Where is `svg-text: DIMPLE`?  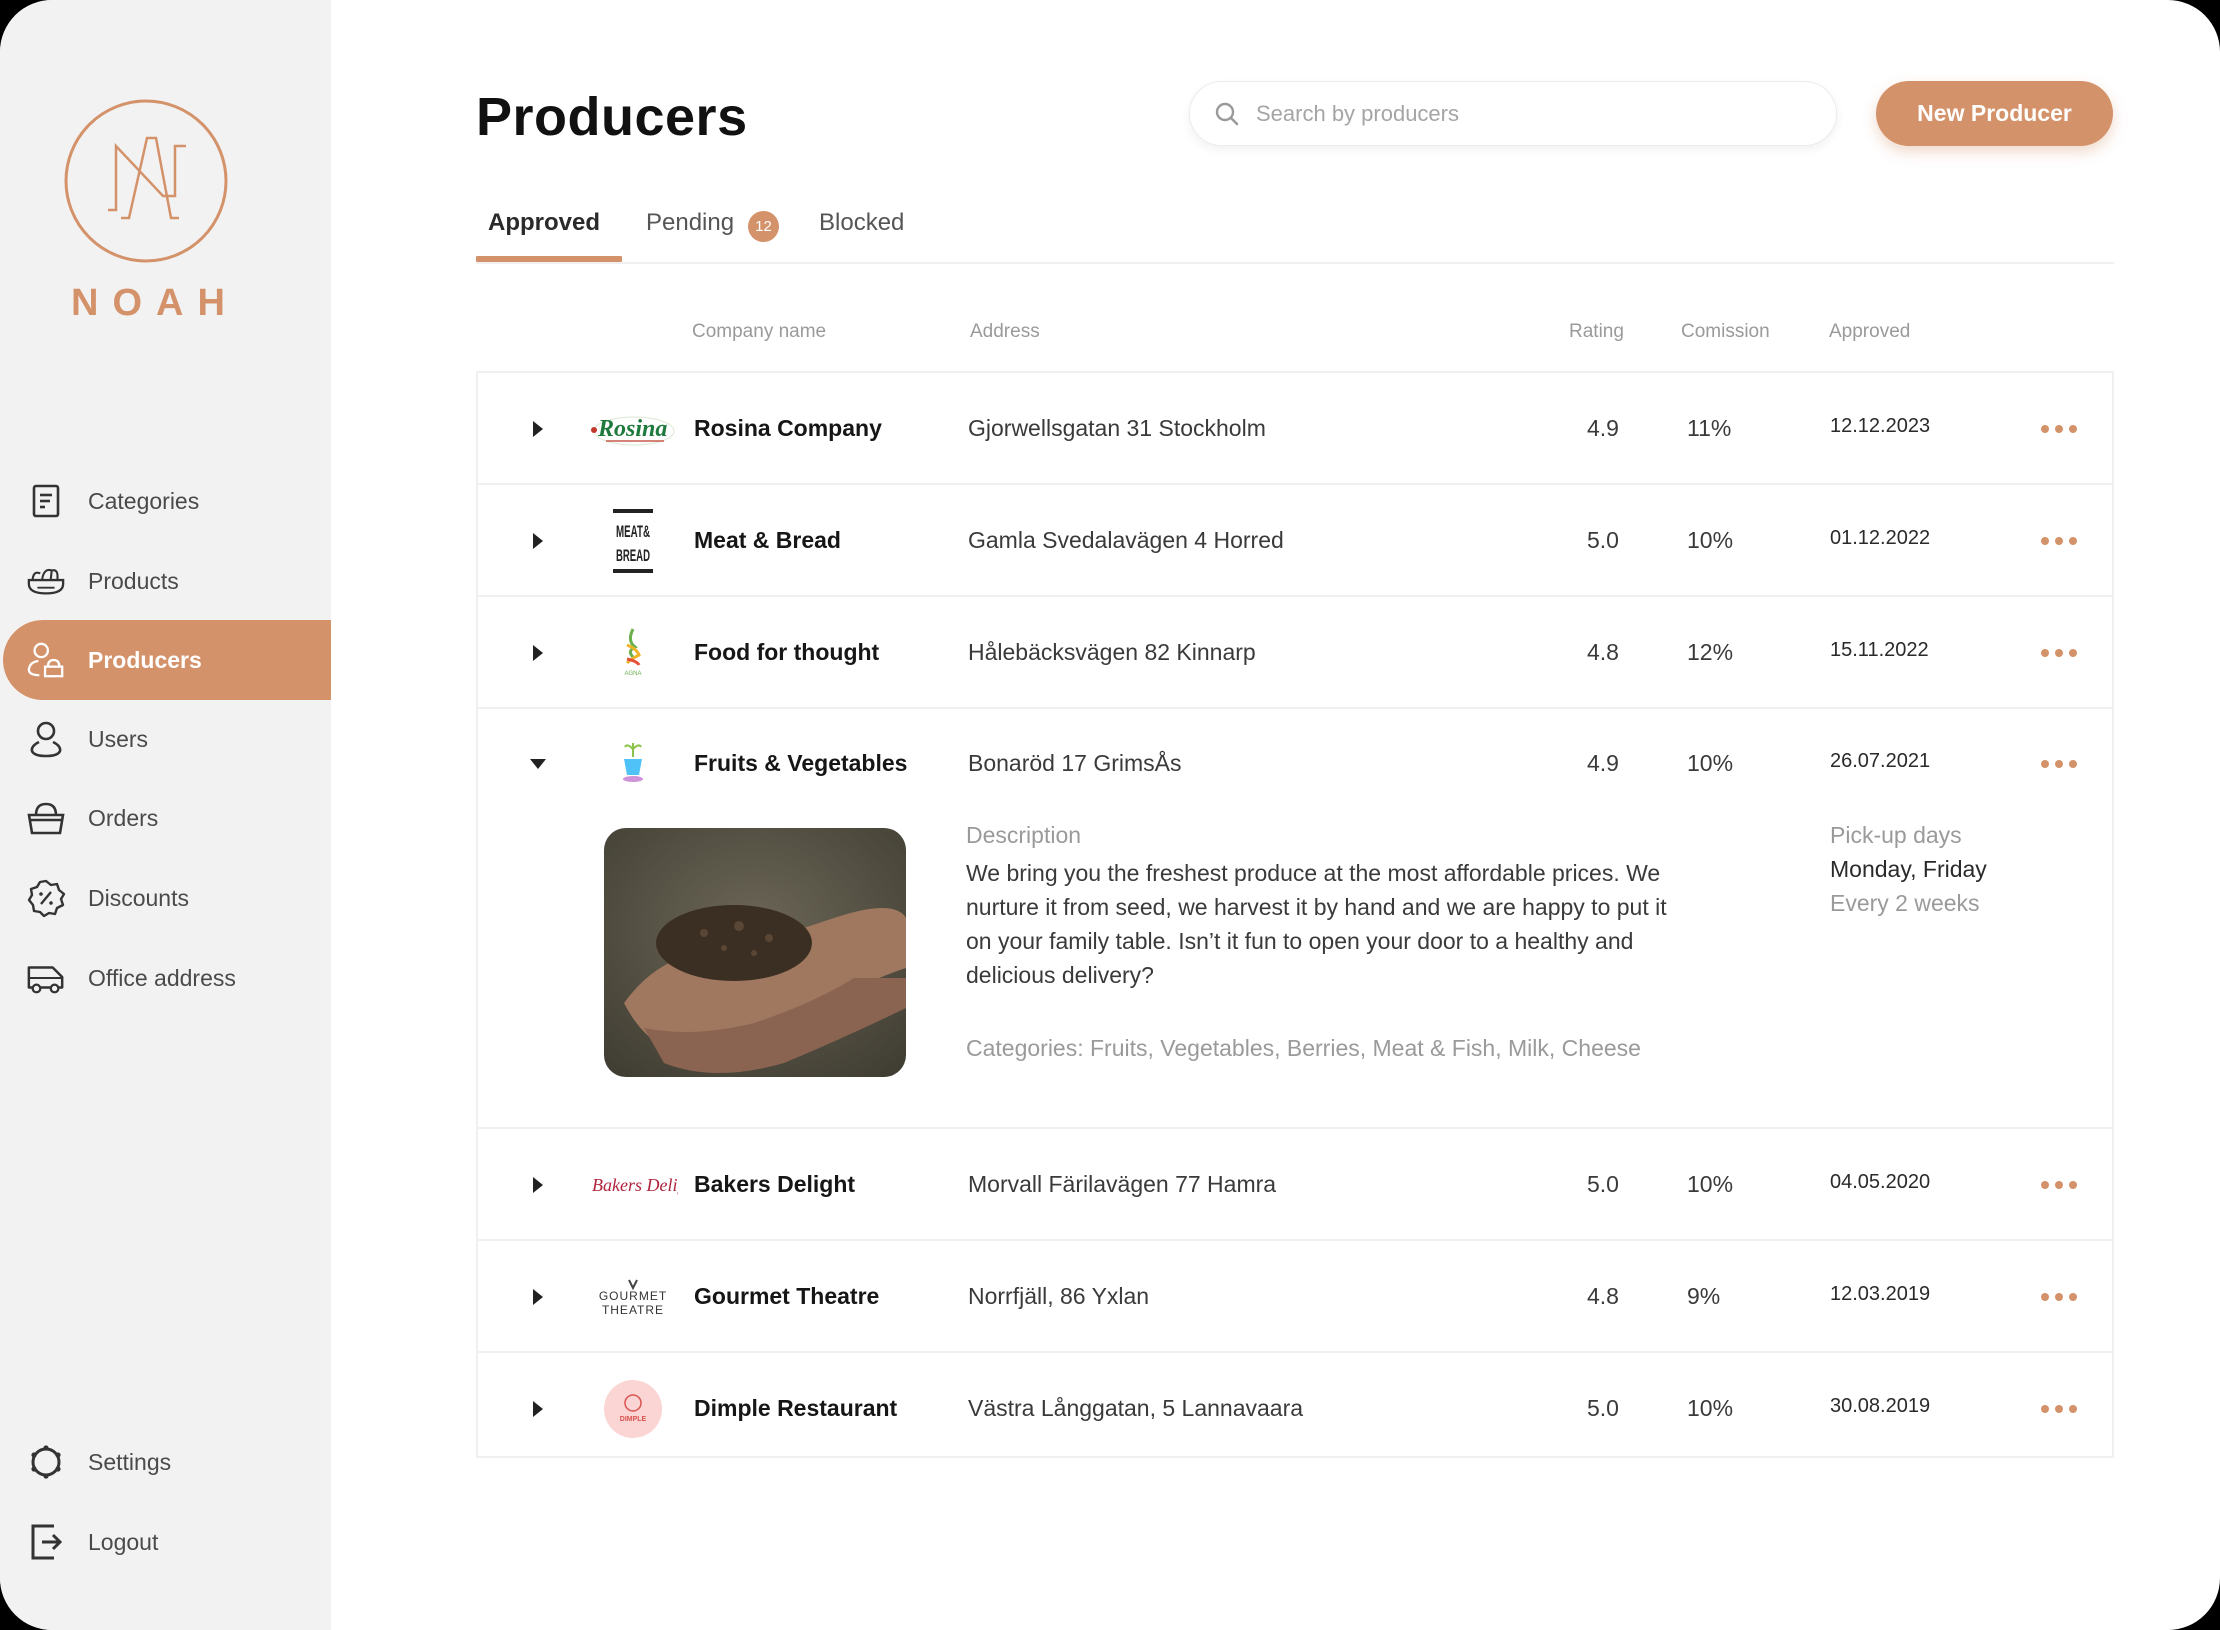
svg-text: DIMPLE is located at coordinates (633, 1419).